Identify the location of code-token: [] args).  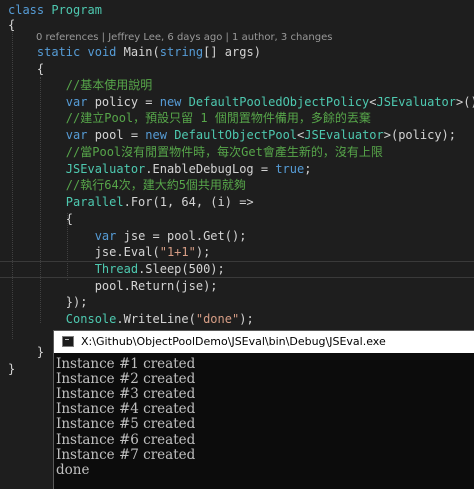
(232, 52).